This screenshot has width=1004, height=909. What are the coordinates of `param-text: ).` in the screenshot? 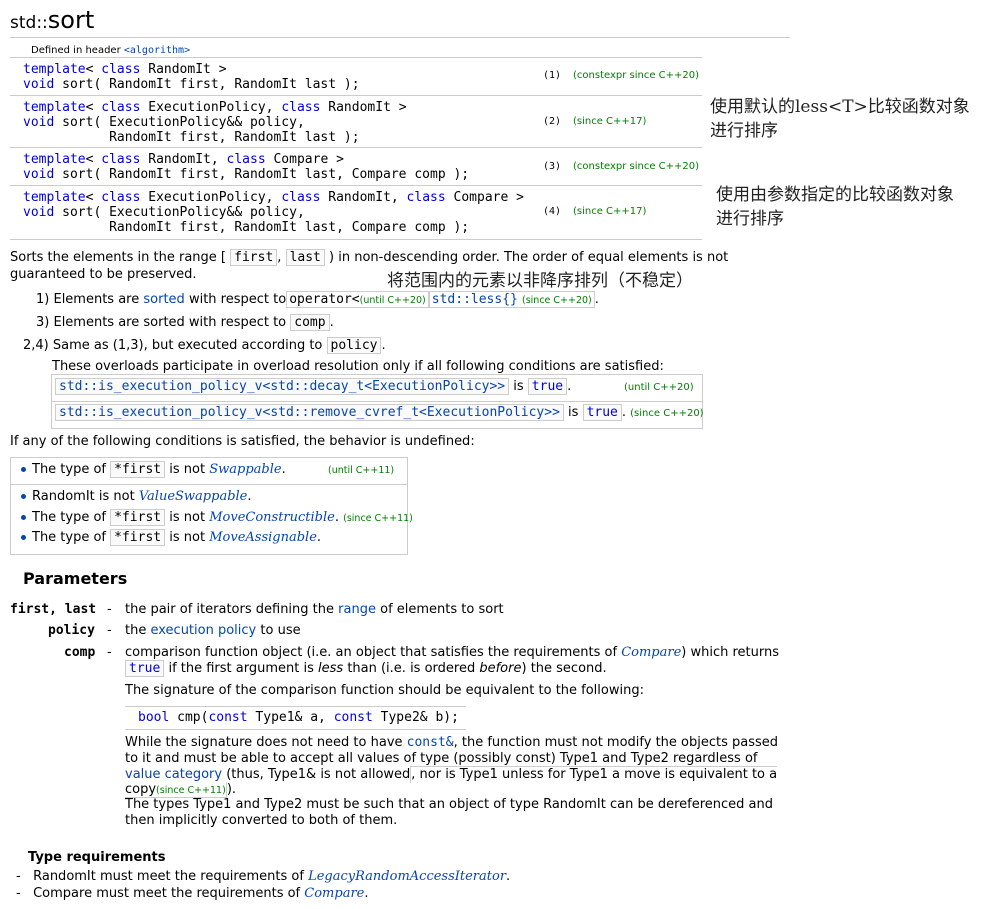 It's located at (231, 789).